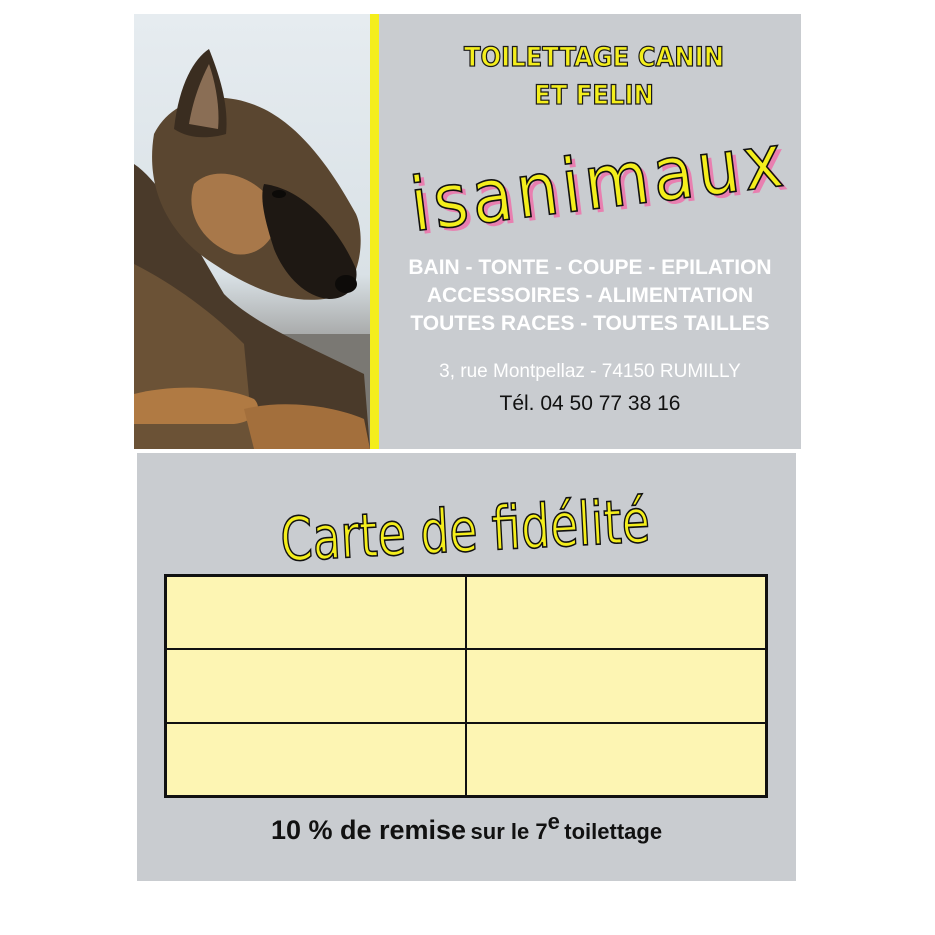 This screenshot has height=935, width=935. Describe the element at coordinates (590, 295) in the screenshot. I see `services-line-2: ACCESSOIRES - ALIMENTATION` at that location.